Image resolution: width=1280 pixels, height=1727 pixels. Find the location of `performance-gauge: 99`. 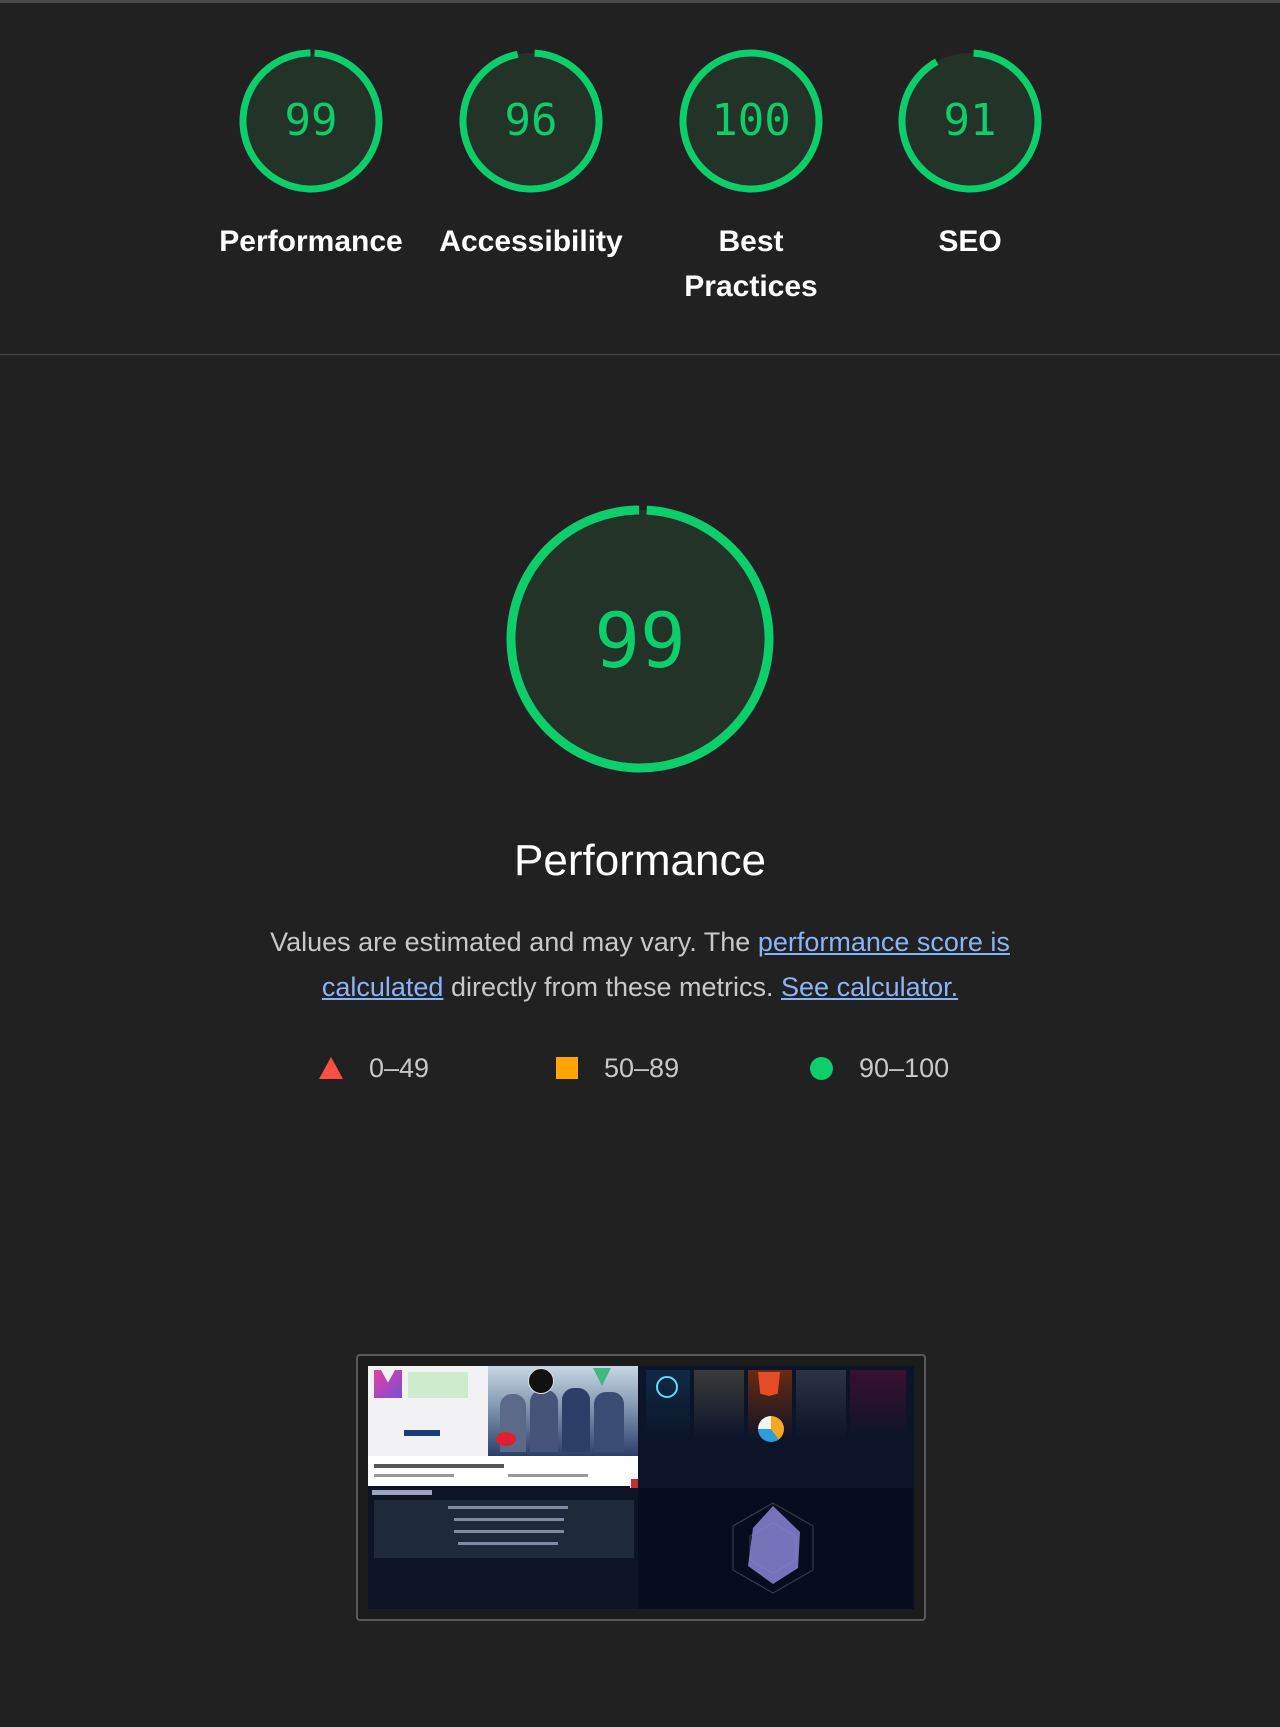

performance-gauge: 99 is located at coordinates (640, 639).